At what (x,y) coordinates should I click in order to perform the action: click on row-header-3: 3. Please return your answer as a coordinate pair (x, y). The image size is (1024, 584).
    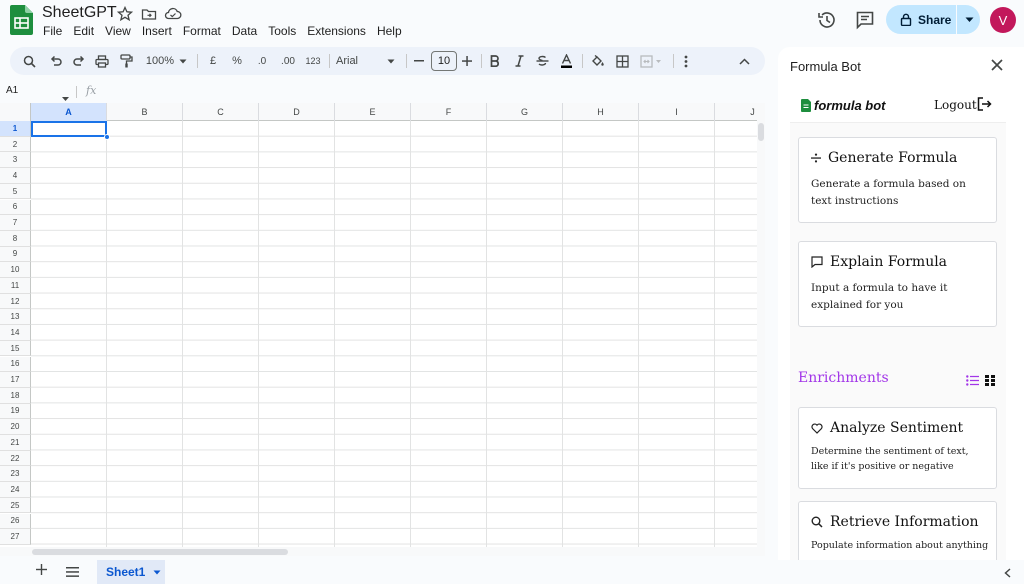
    Looking at the image, I should click on (15, 160).